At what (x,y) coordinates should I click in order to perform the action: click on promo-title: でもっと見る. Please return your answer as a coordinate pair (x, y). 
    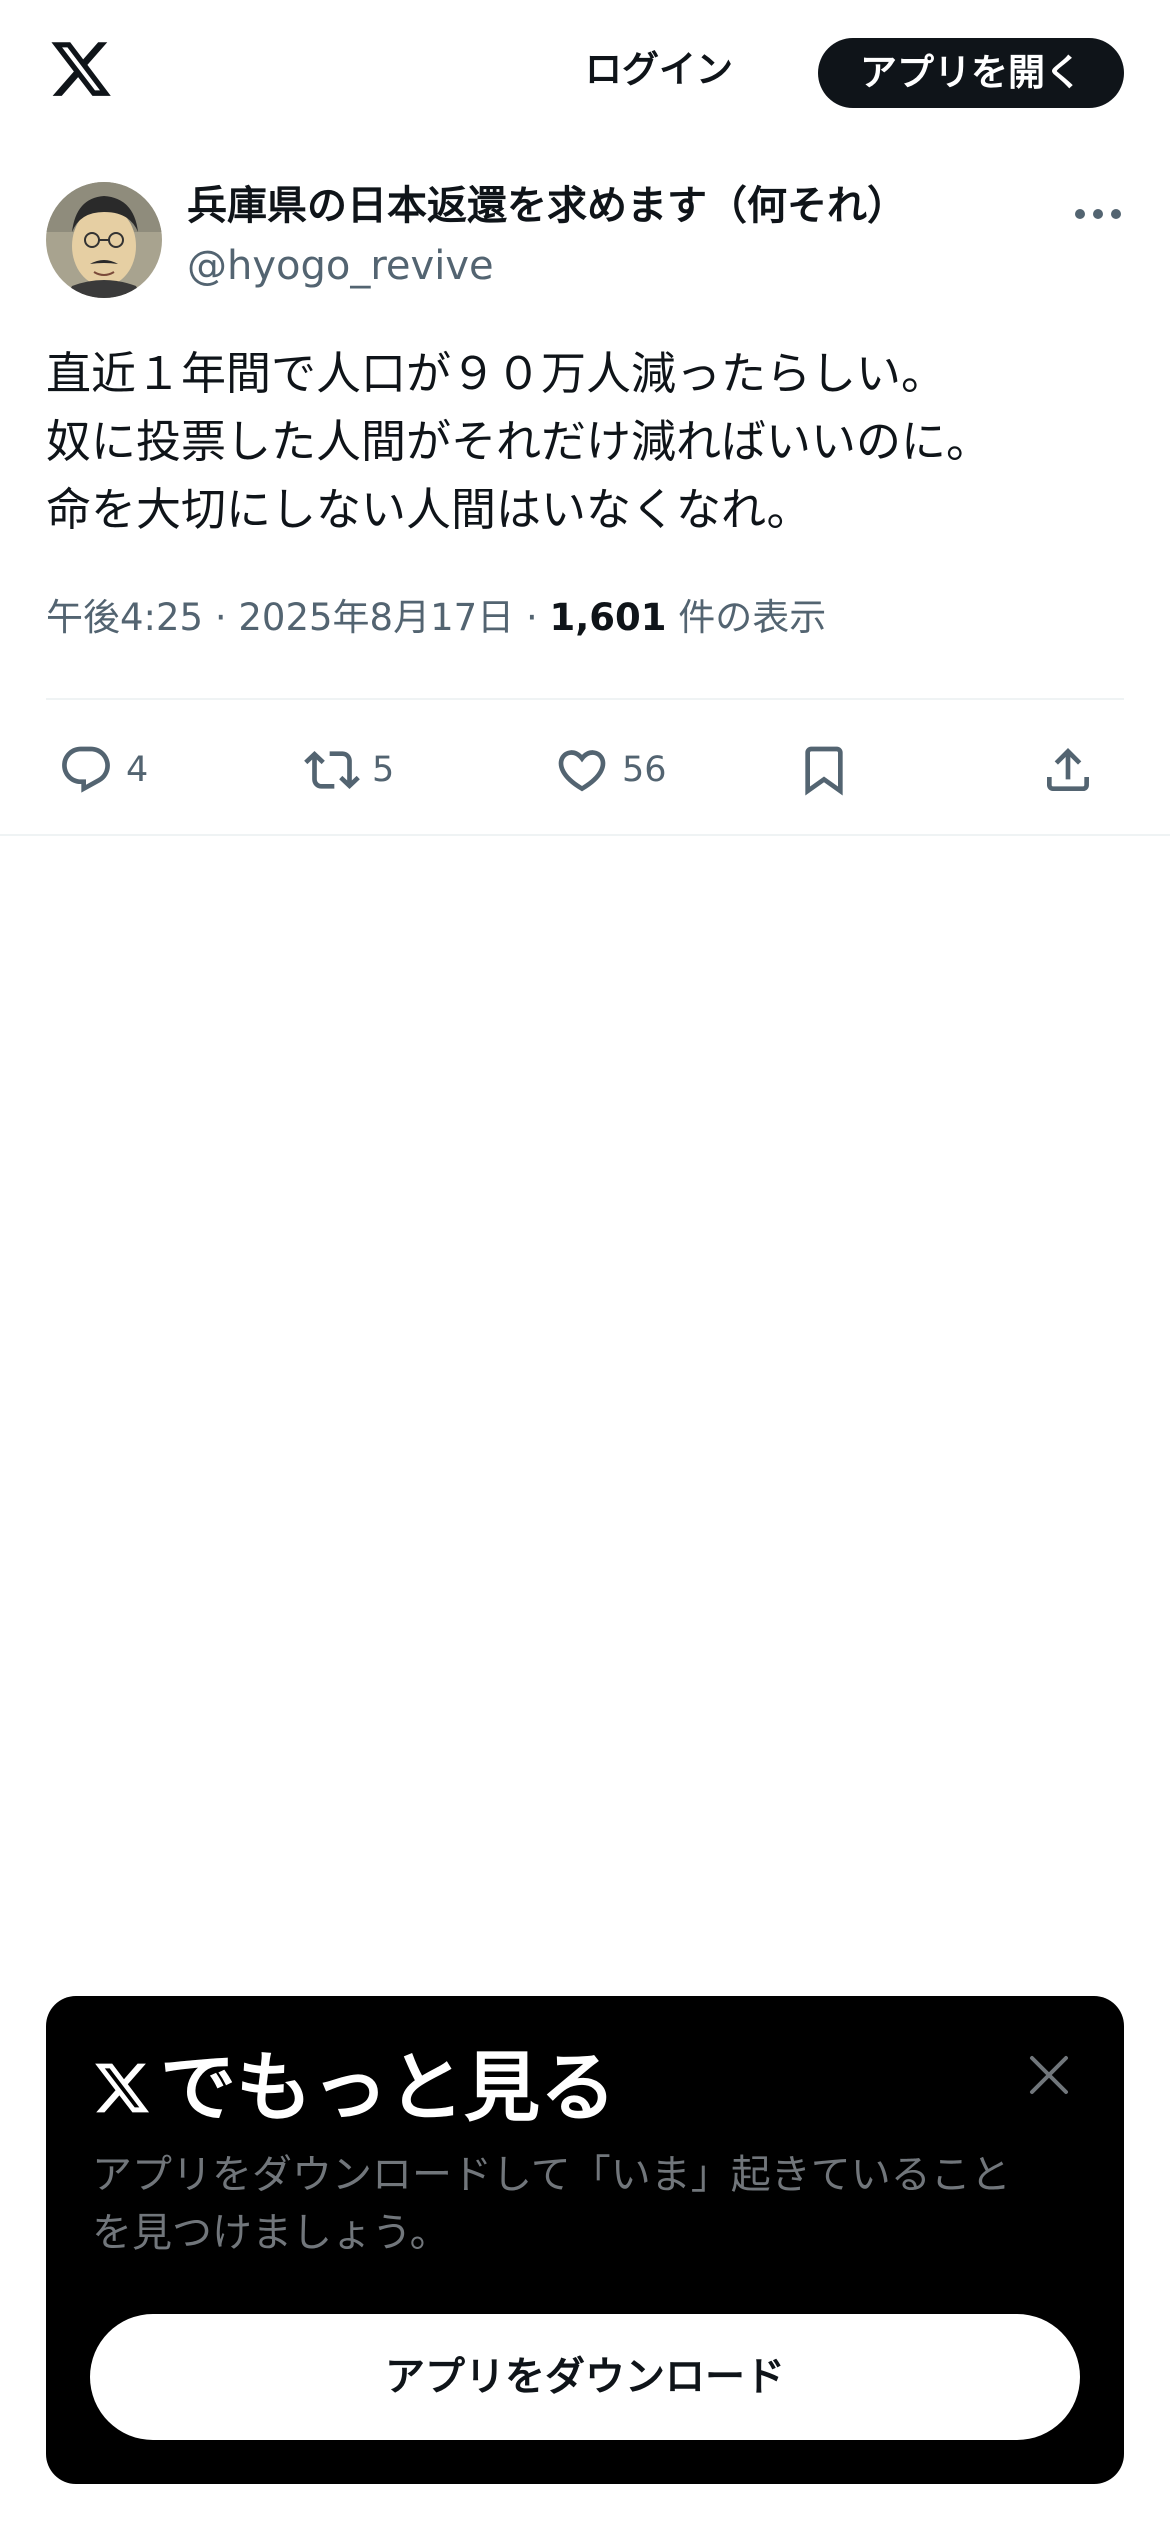
    Looking at the image, I should click on (353, 2088).